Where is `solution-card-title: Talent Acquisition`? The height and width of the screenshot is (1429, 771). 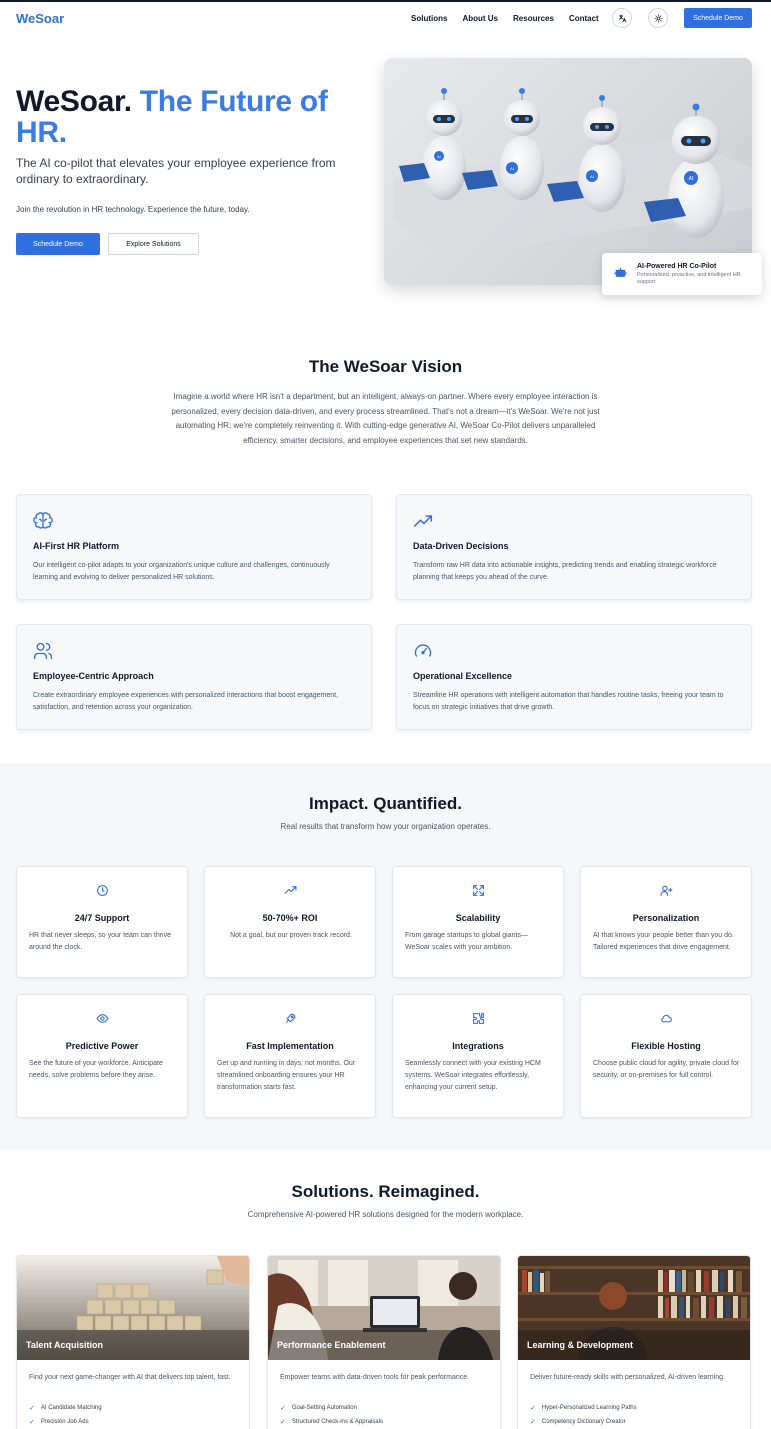
solution-card-title: Talent Acquisition is located at coordinates (65, 1345).